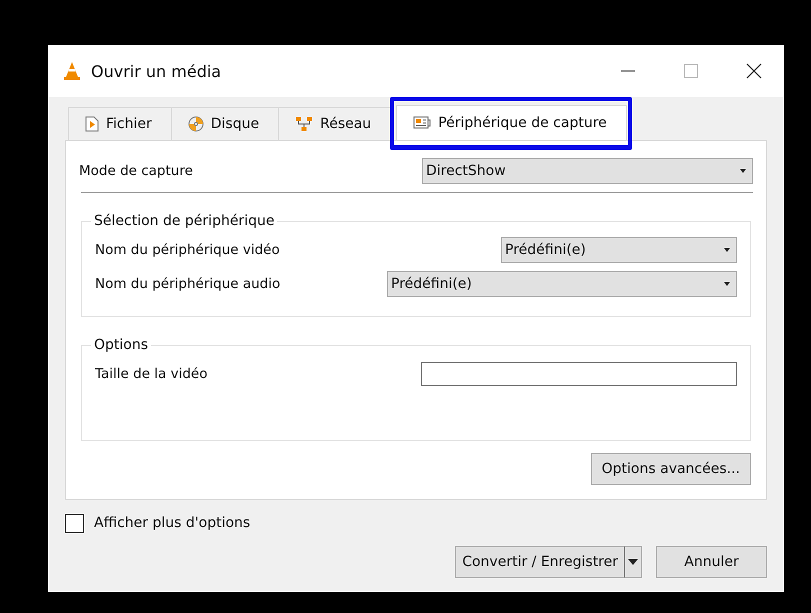  What do you see at coordinates (196, 124) in the screenshot?
I see `disc-icon` at bounding box center [196, 124].